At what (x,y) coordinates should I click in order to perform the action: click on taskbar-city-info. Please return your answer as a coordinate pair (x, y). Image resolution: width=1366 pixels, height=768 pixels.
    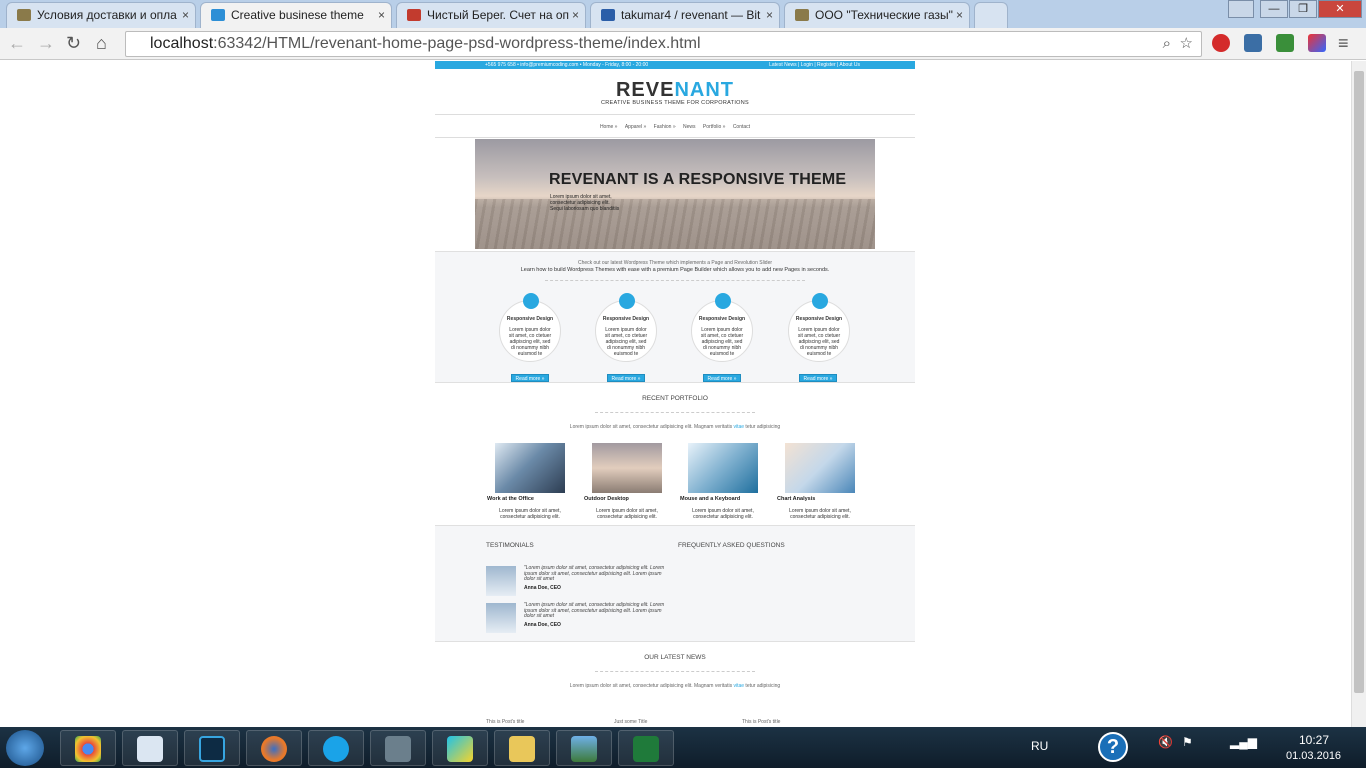
    Looking at the image, I should click on (398, 748).